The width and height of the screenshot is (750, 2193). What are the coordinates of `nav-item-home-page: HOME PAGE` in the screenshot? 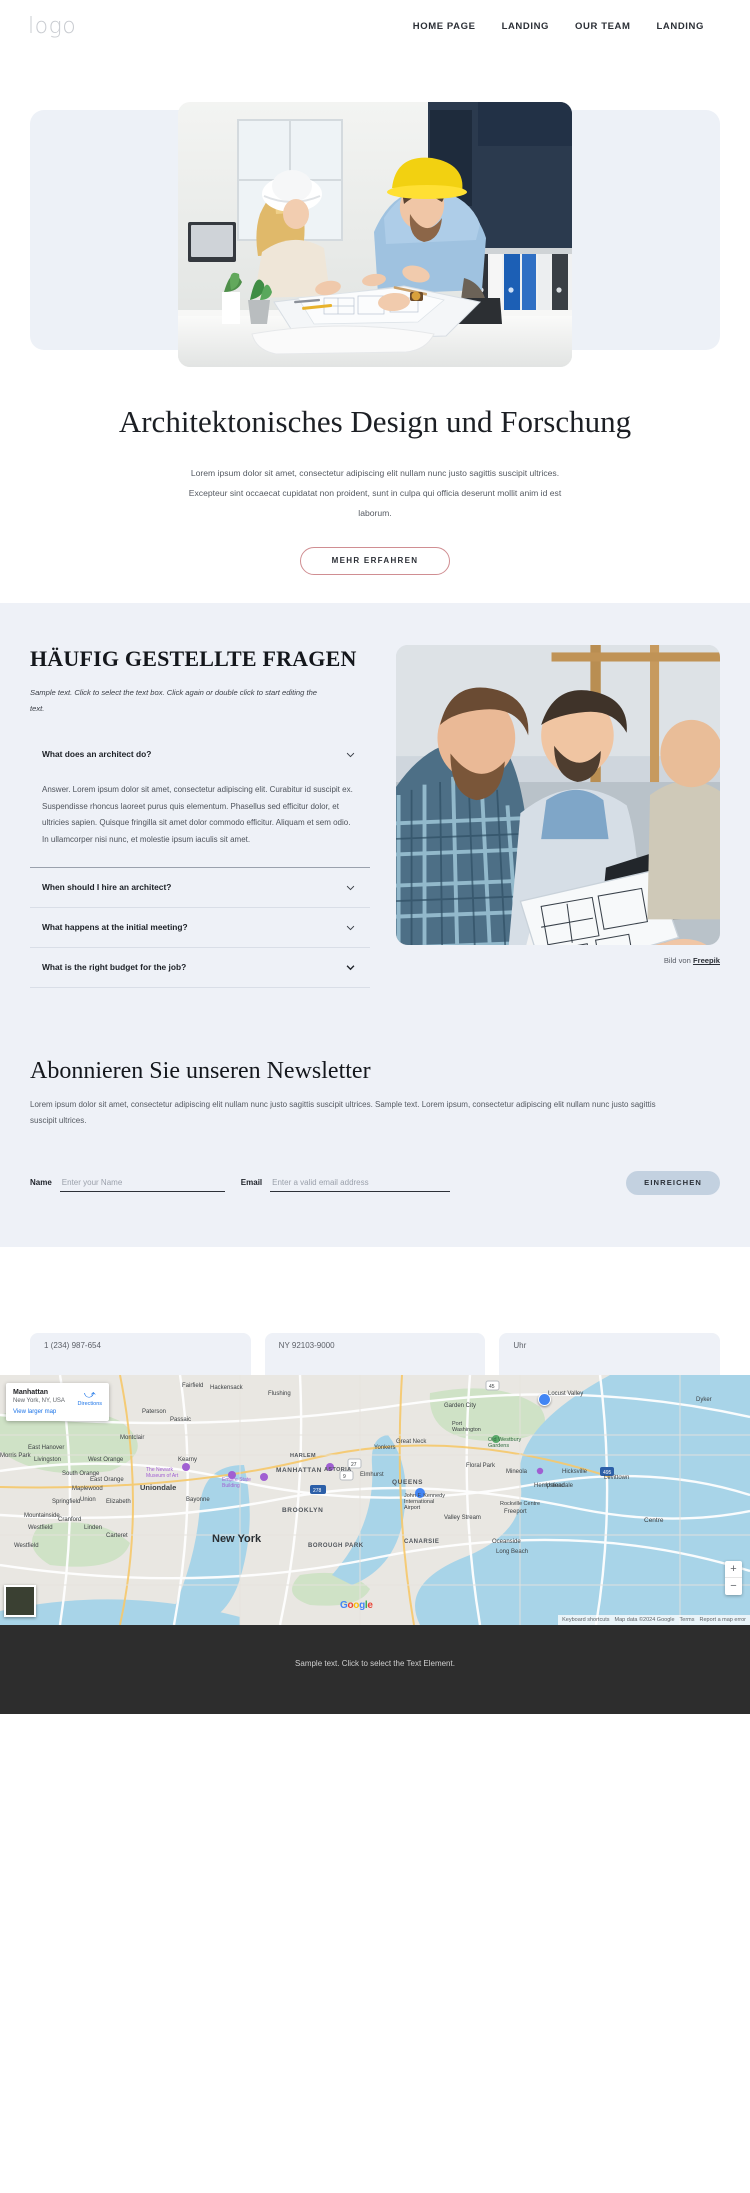 It's located at (444, 26).